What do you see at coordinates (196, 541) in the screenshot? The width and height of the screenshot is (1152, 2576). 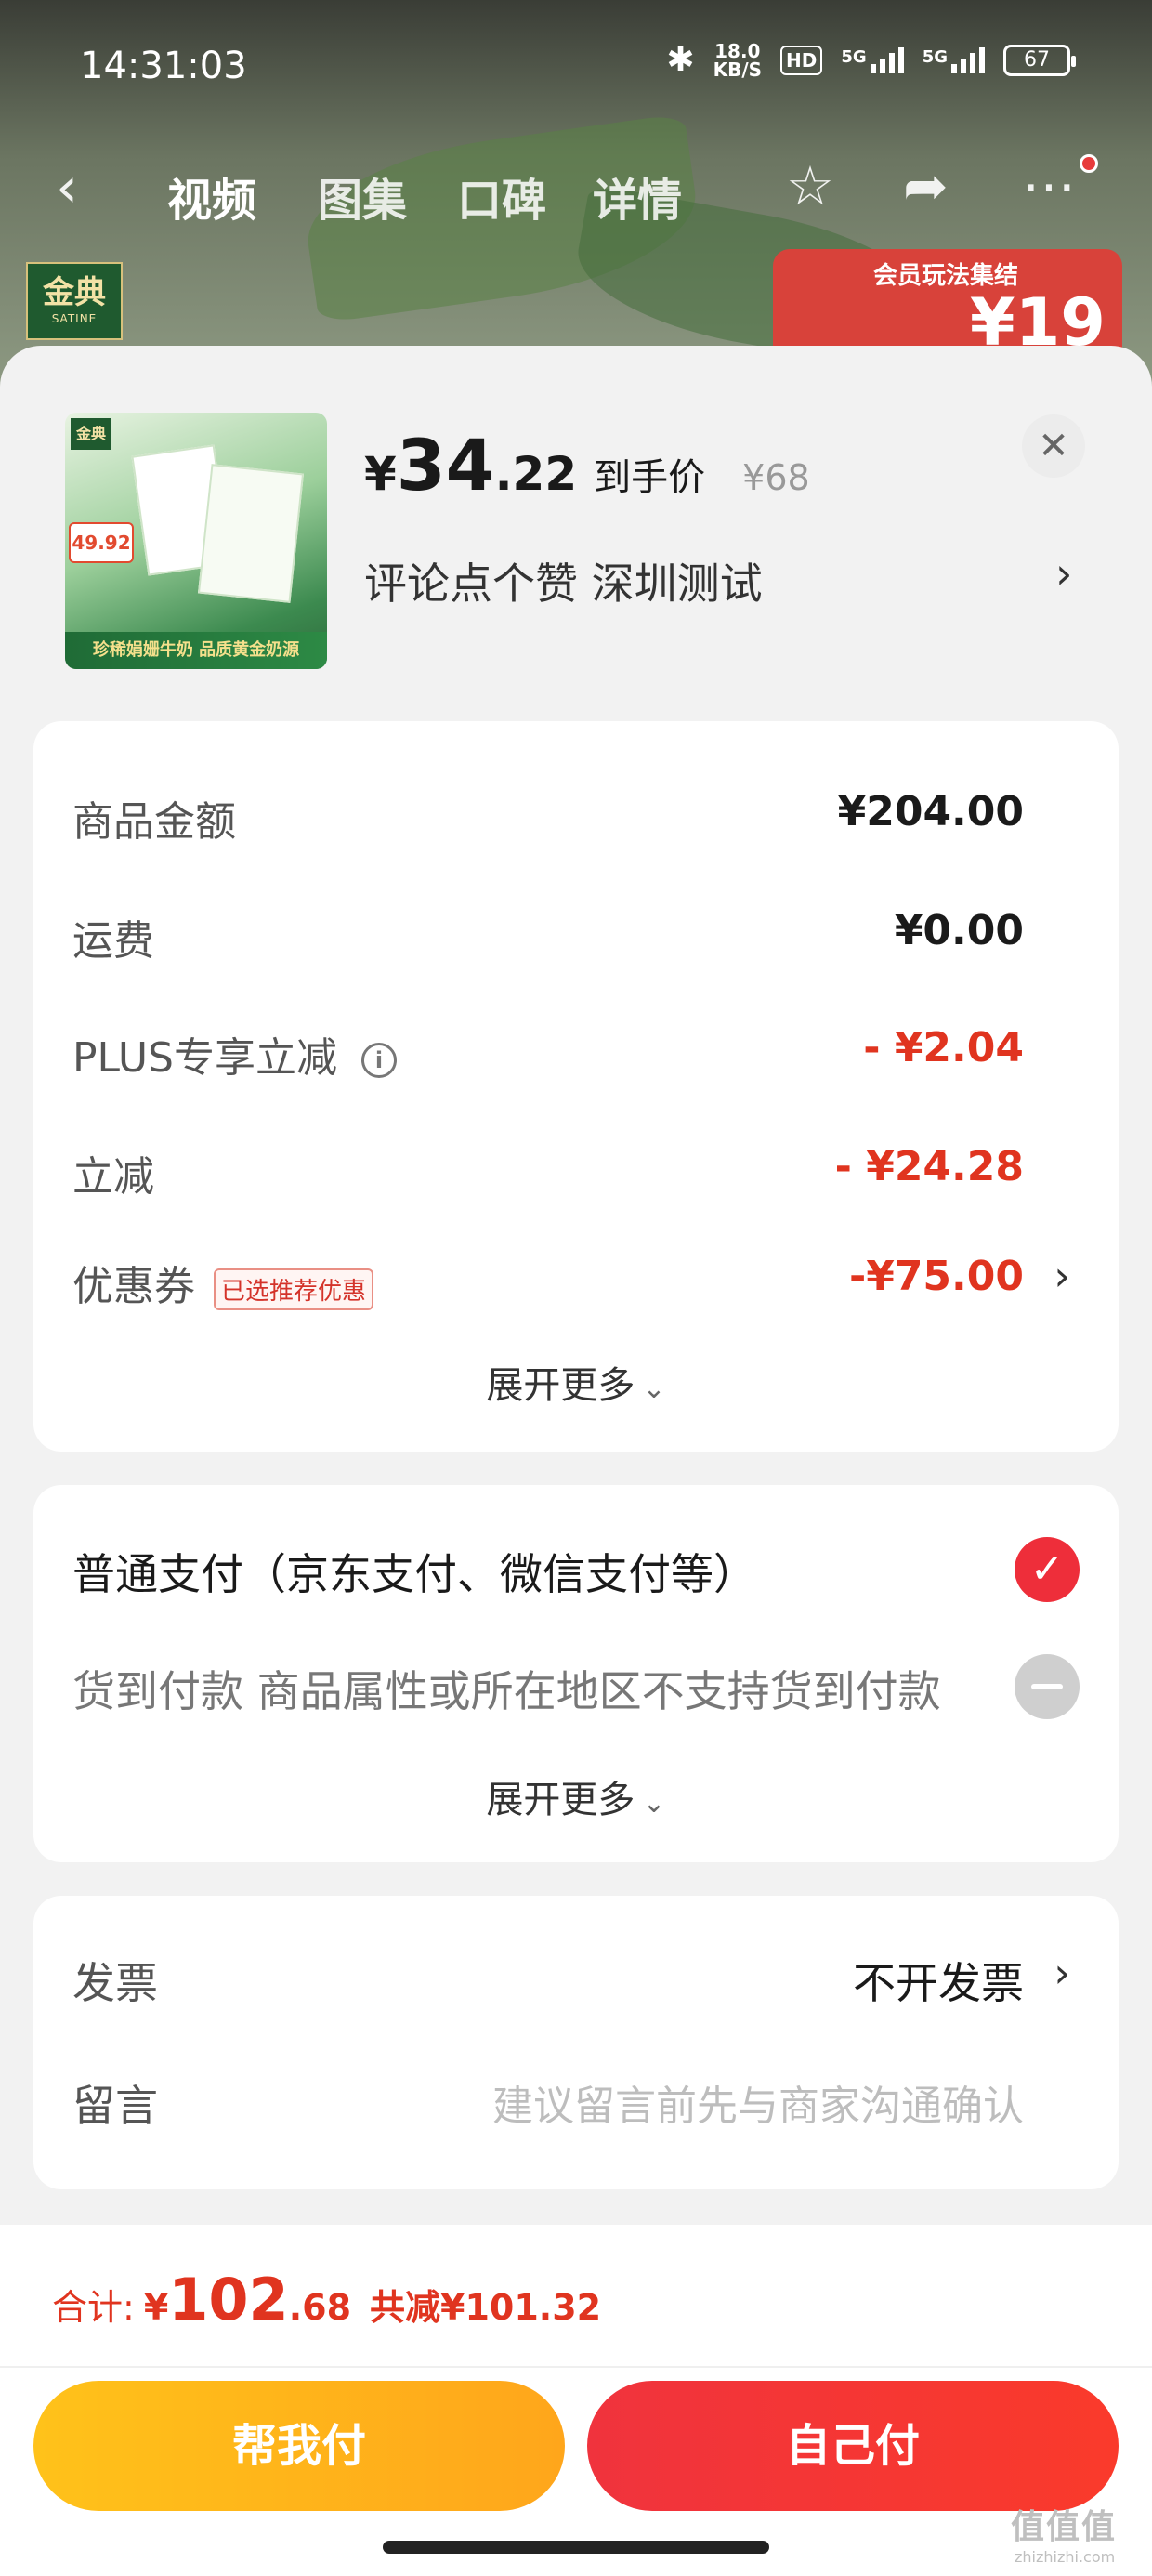 I see `product-image: 金典 49.92 珍稀娟姗牛奶 品质黄金奶源` at bounding box center [196, 541].